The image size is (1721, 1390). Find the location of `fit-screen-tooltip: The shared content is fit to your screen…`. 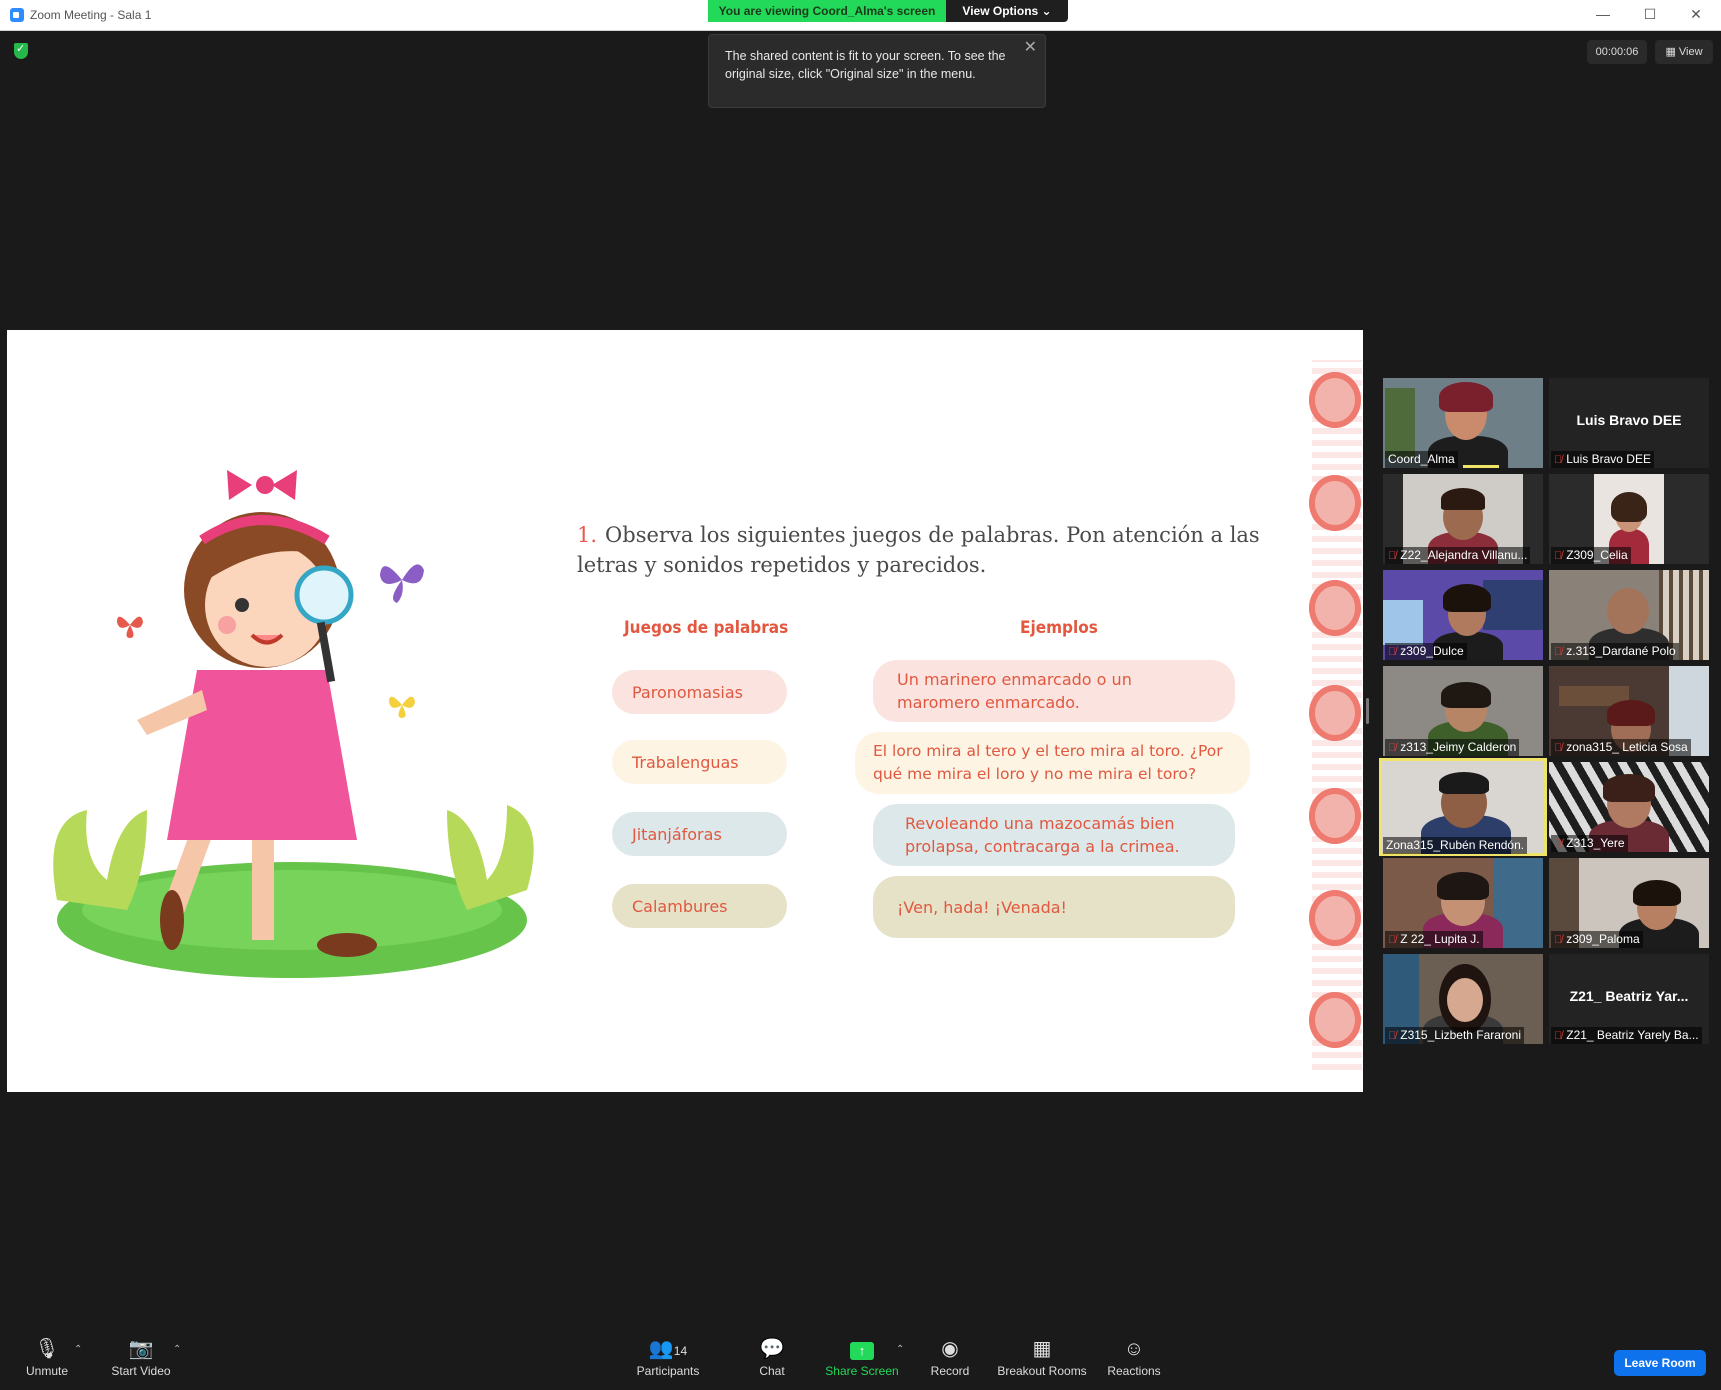

fit-screen-tooltip: The shared content is fit to your screen… is located at coordinates (877, 71).